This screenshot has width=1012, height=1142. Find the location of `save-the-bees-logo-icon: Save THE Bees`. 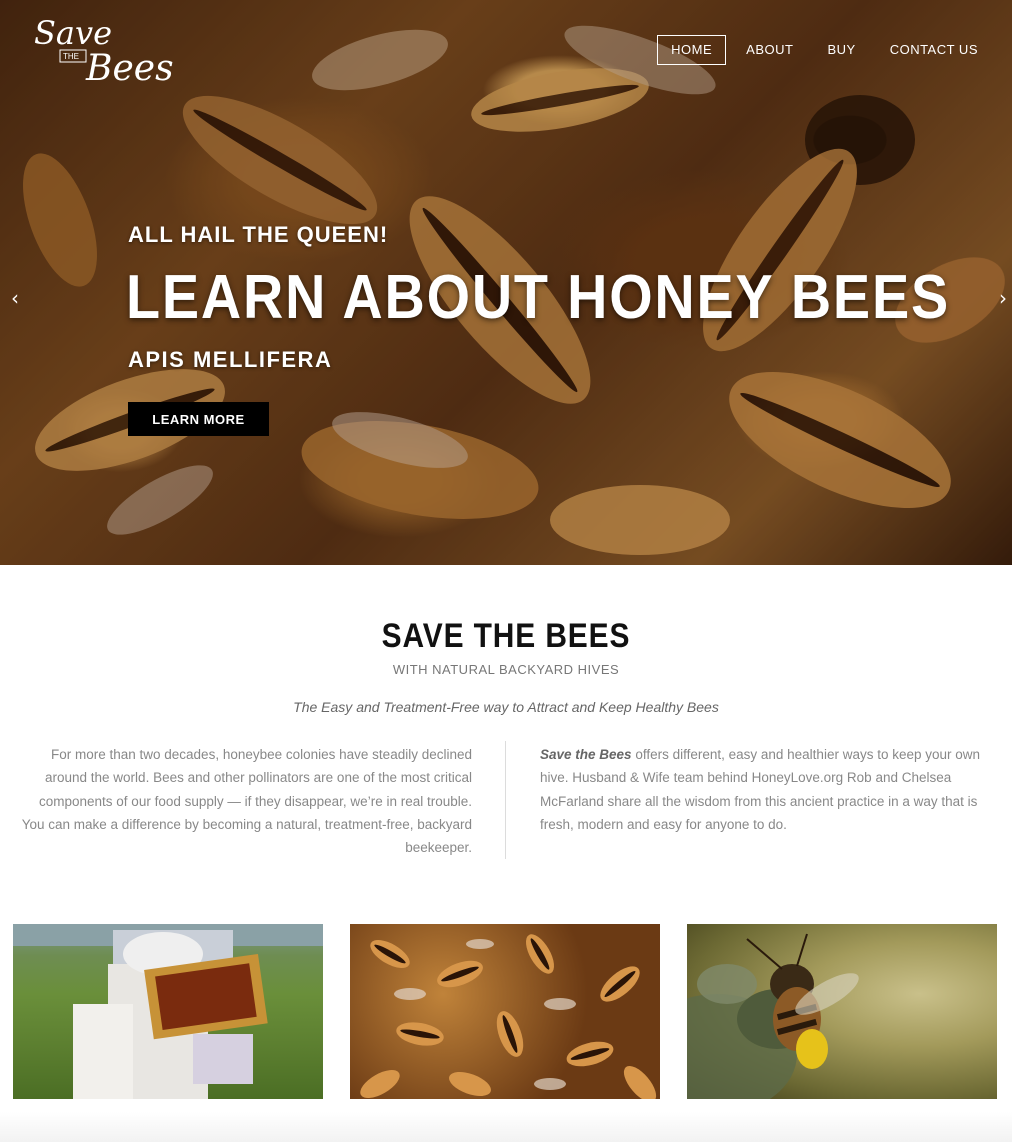

save-the-bees-logo-icon: Save THE Bees is located at coordinates (104, 51).